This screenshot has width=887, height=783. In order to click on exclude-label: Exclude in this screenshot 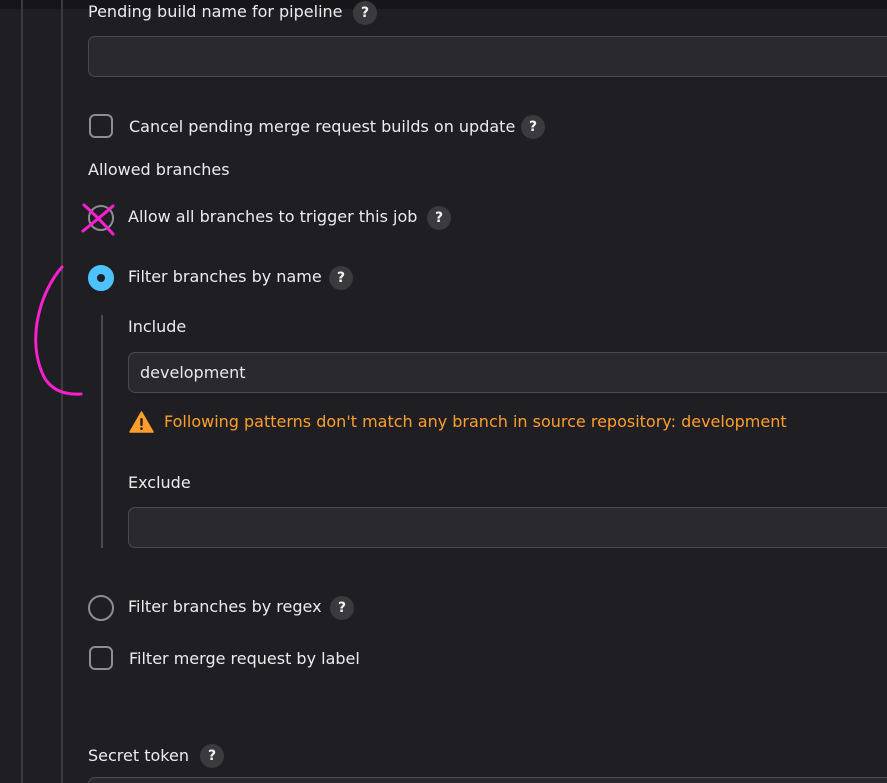, I will do `click(159, 482)`.